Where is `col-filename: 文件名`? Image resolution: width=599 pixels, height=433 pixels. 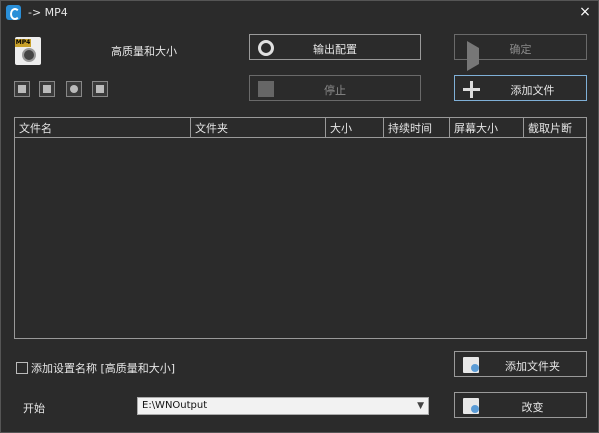 col-filename: 文件名 is located at coordinates (103, 127).